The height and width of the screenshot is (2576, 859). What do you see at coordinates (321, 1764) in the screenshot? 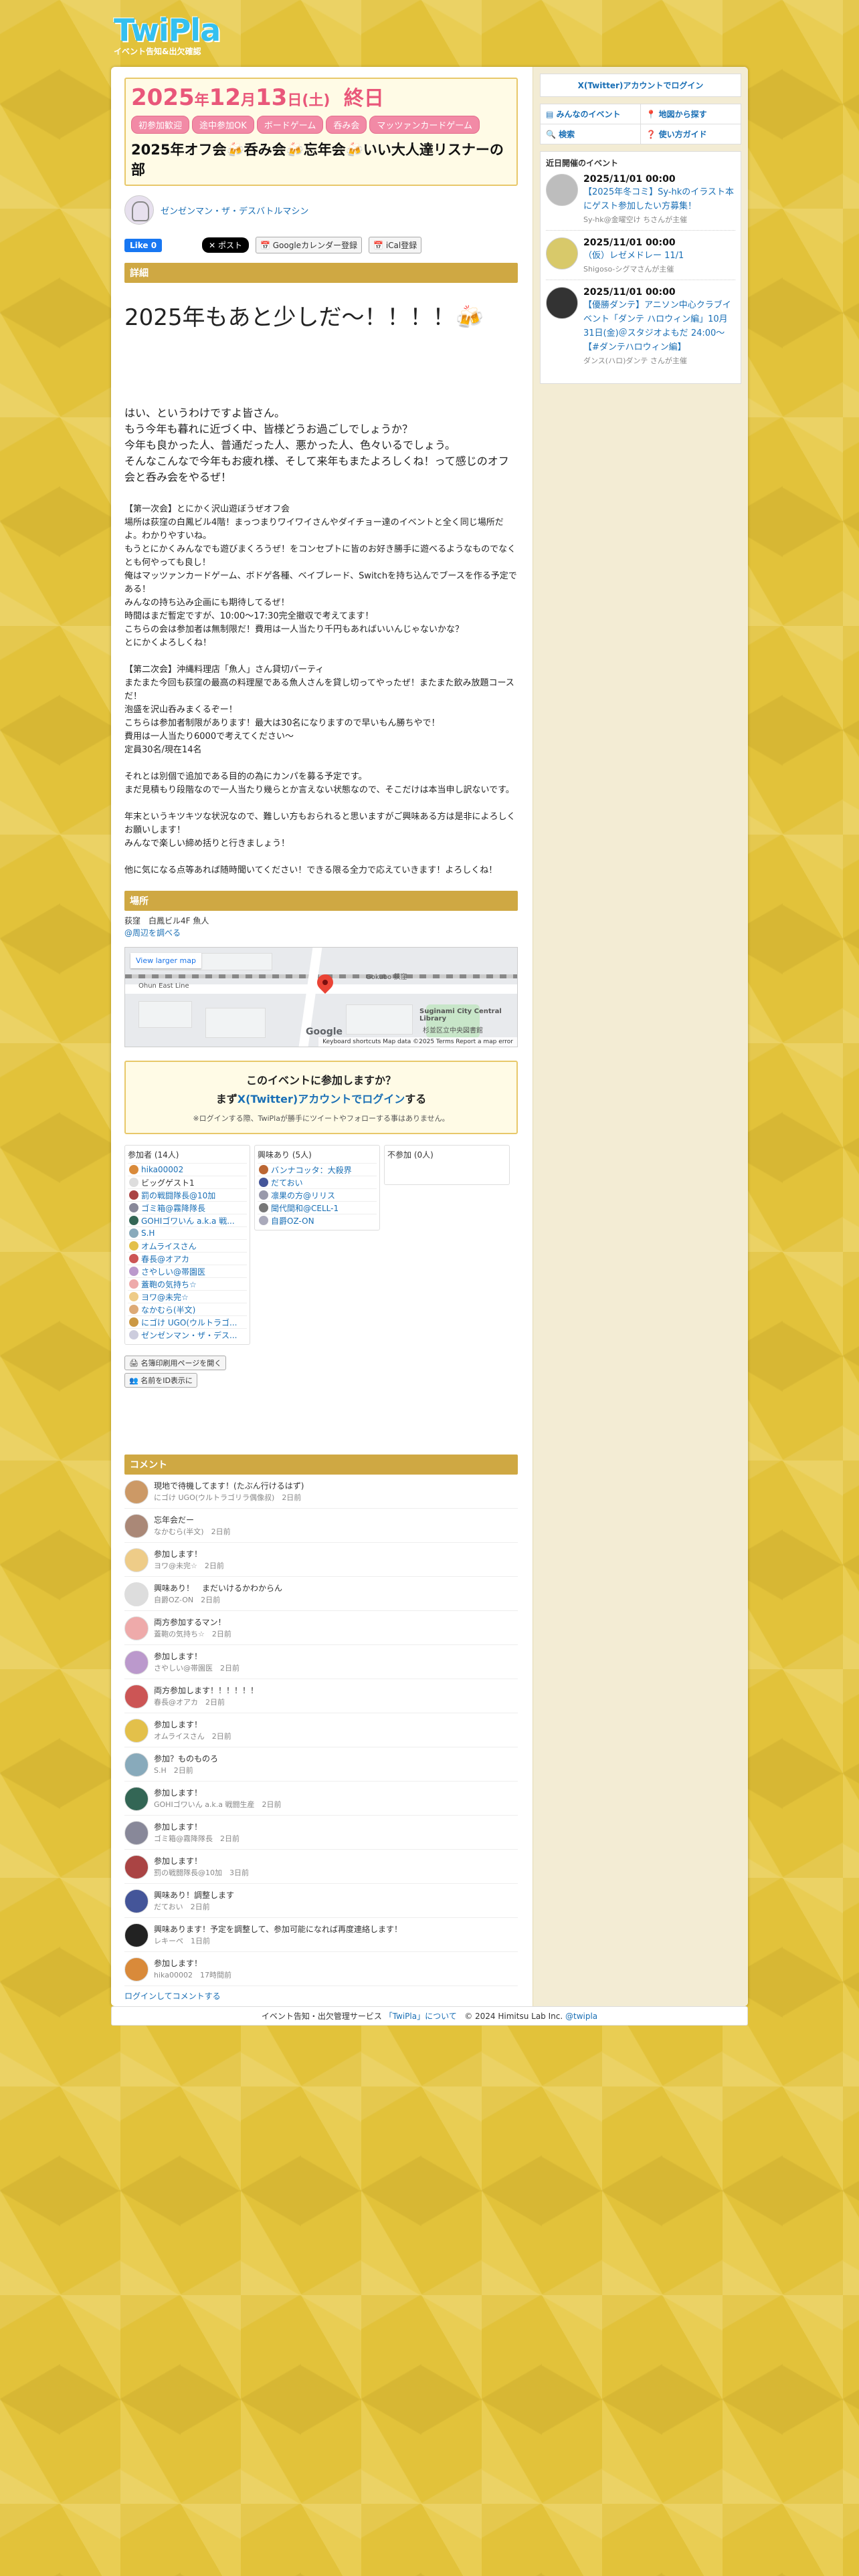
I see `comment: 参加？ものものろ S.H 2日前` at bounding box center [321, 1764].